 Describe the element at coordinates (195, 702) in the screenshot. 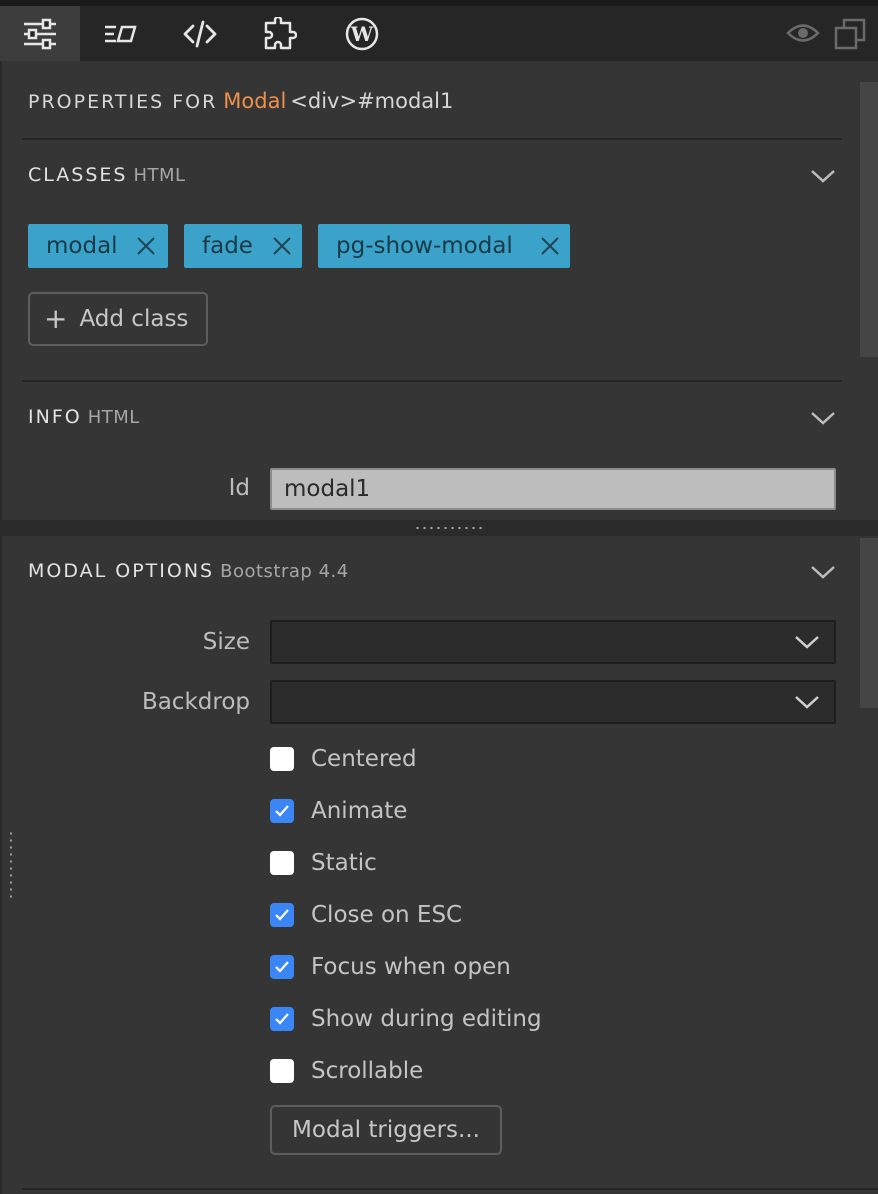

I see `backdrop-label: Backdrop` at that location.